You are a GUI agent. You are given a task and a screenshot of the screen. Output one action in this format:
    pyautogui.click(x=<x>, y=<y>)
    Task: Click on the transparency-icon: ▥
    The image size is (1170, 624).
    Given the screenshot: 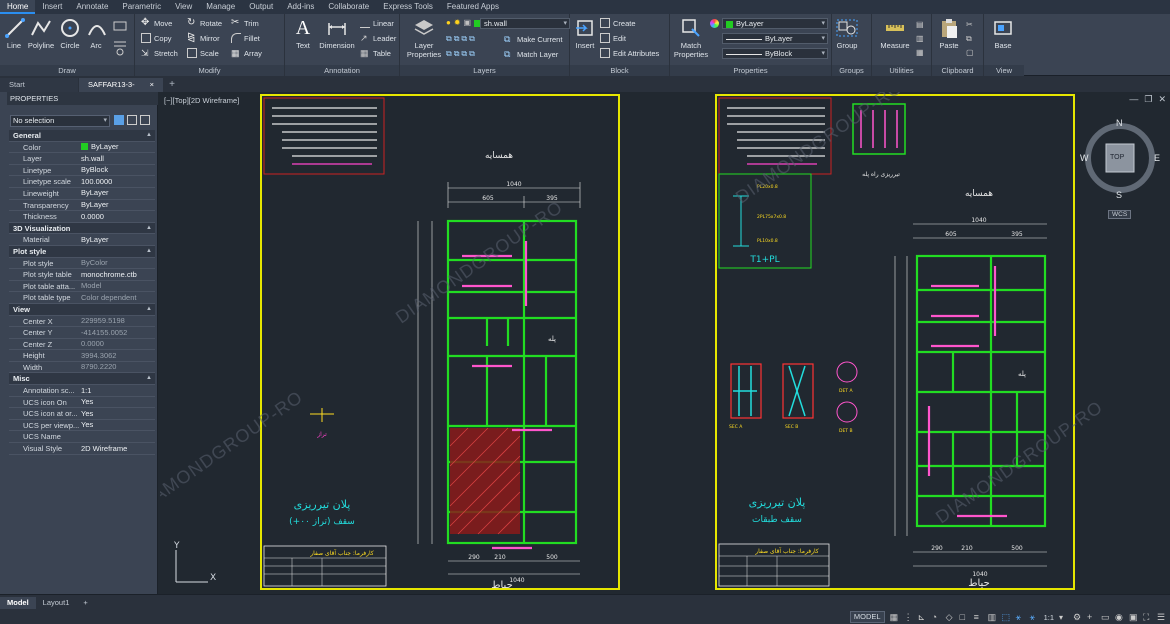 What is the action you would take?
    pyautogui.click(x=992, y=617)
    